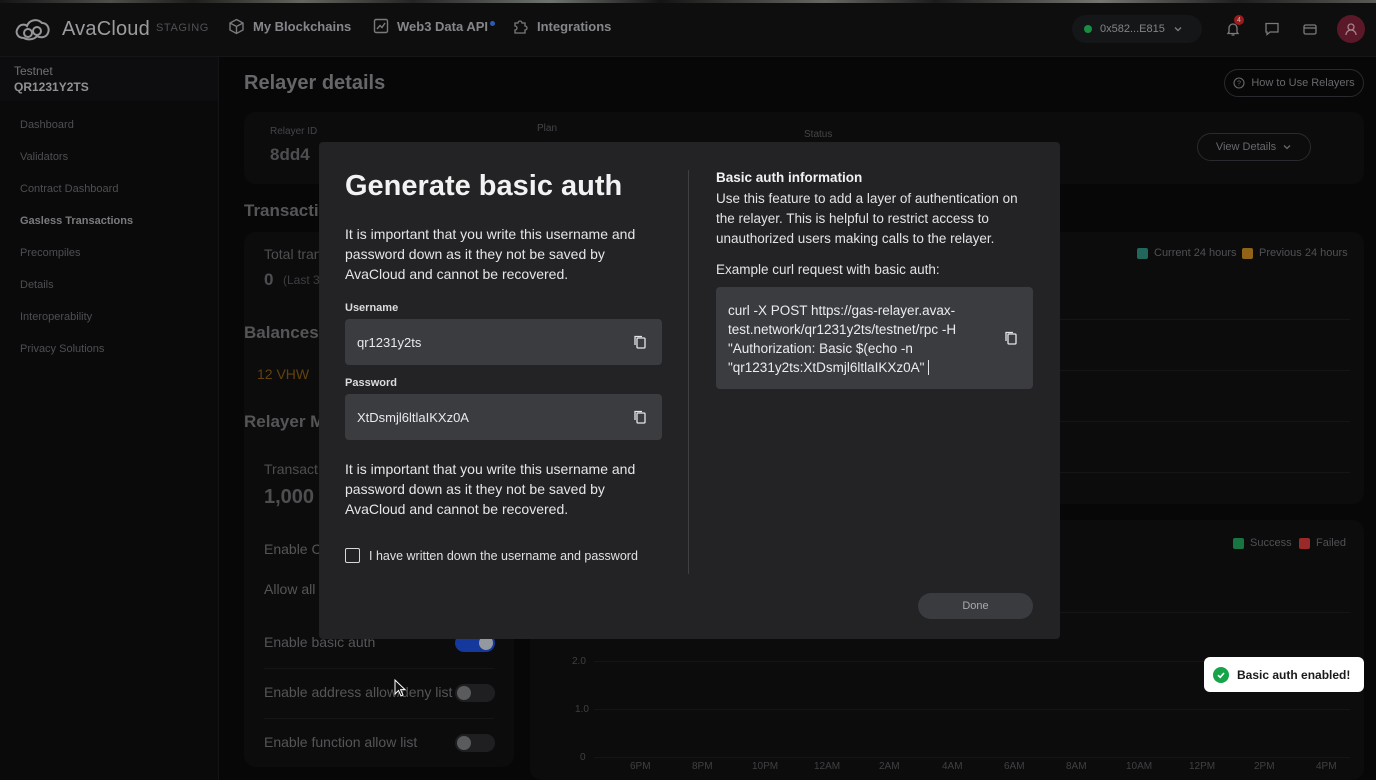 This screenshot has width=1376, height=780. I want to click on toast-message: Basic auth enabled!, so click(1294, 674).